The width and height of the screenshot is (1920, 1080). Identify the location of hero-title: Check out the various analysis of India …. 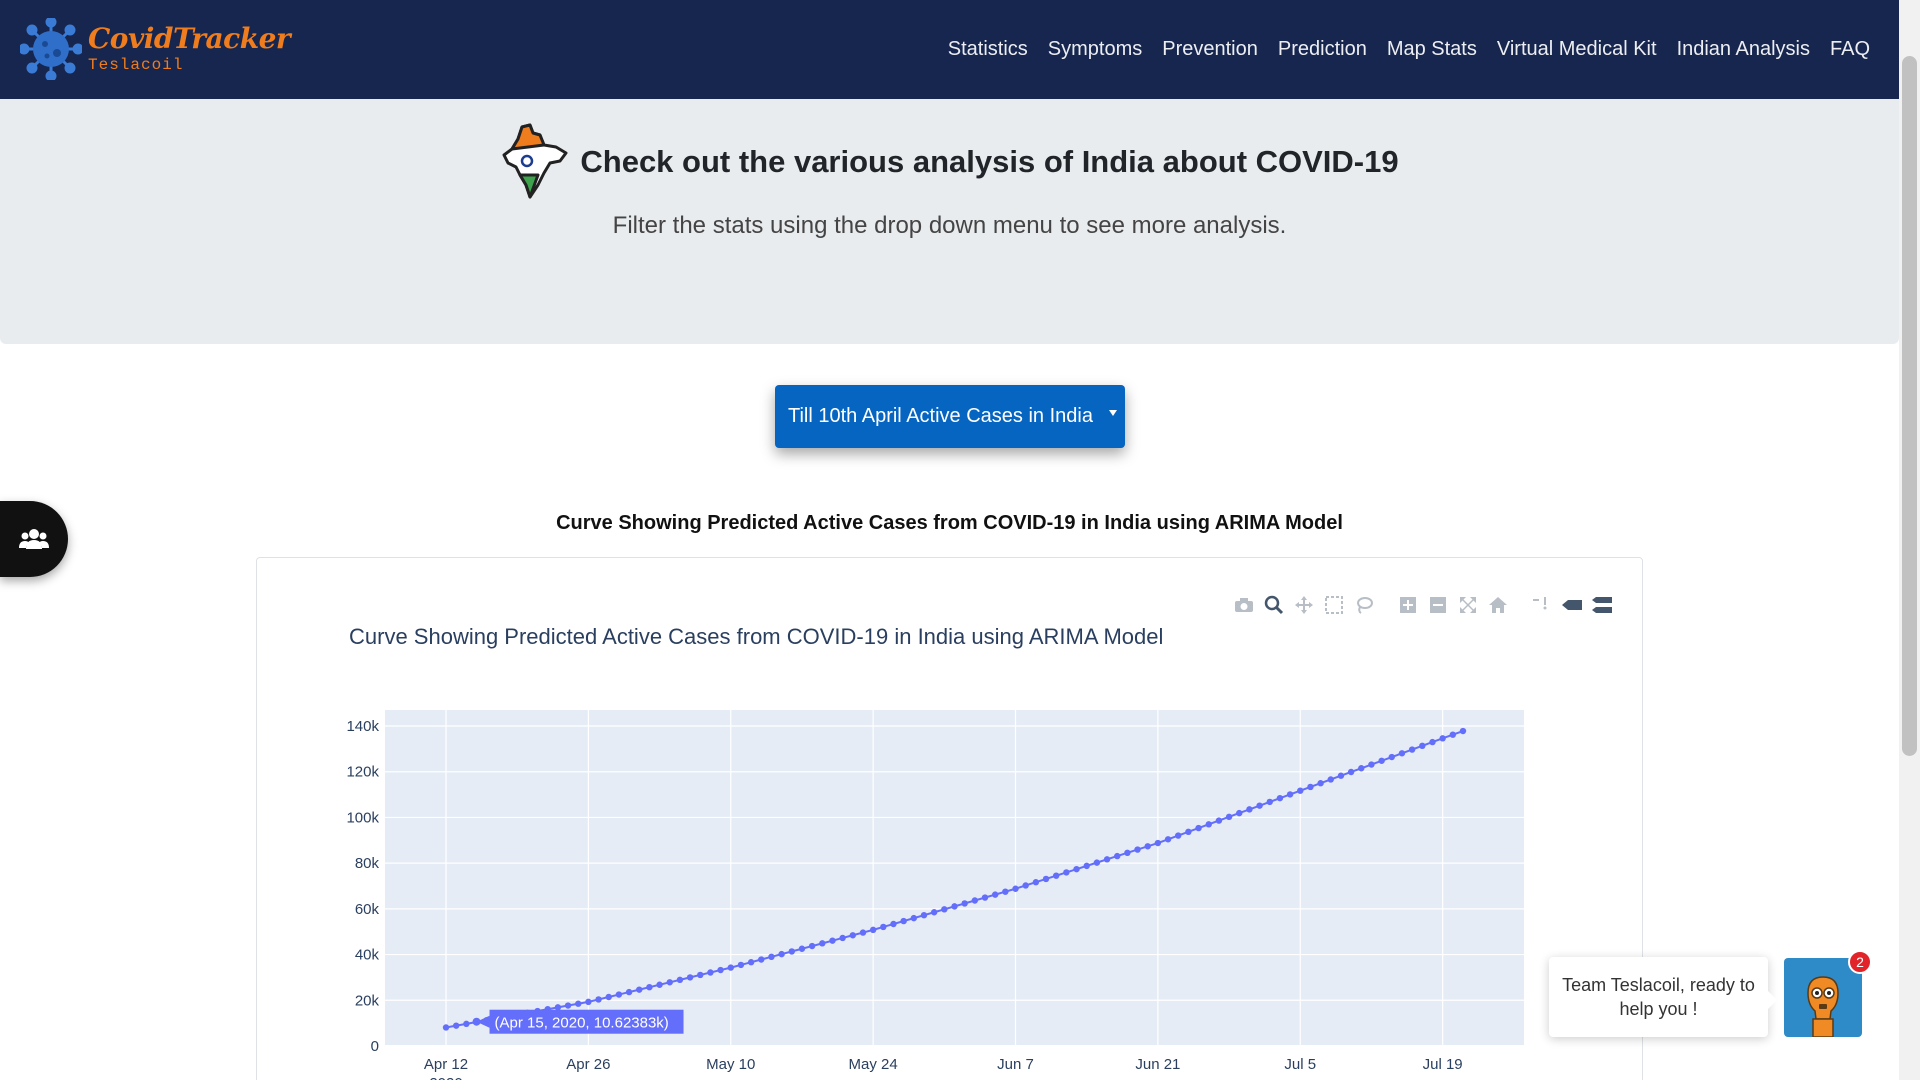
(989, 161).